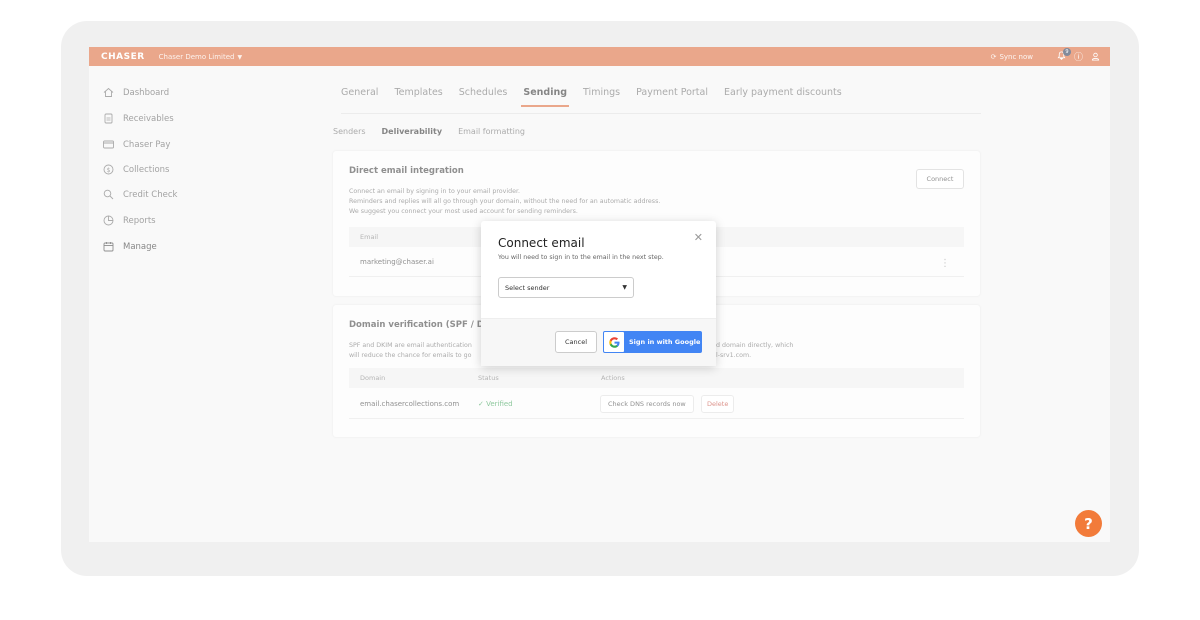  I want to click on modal-title: Connect email, so click(541, 243).